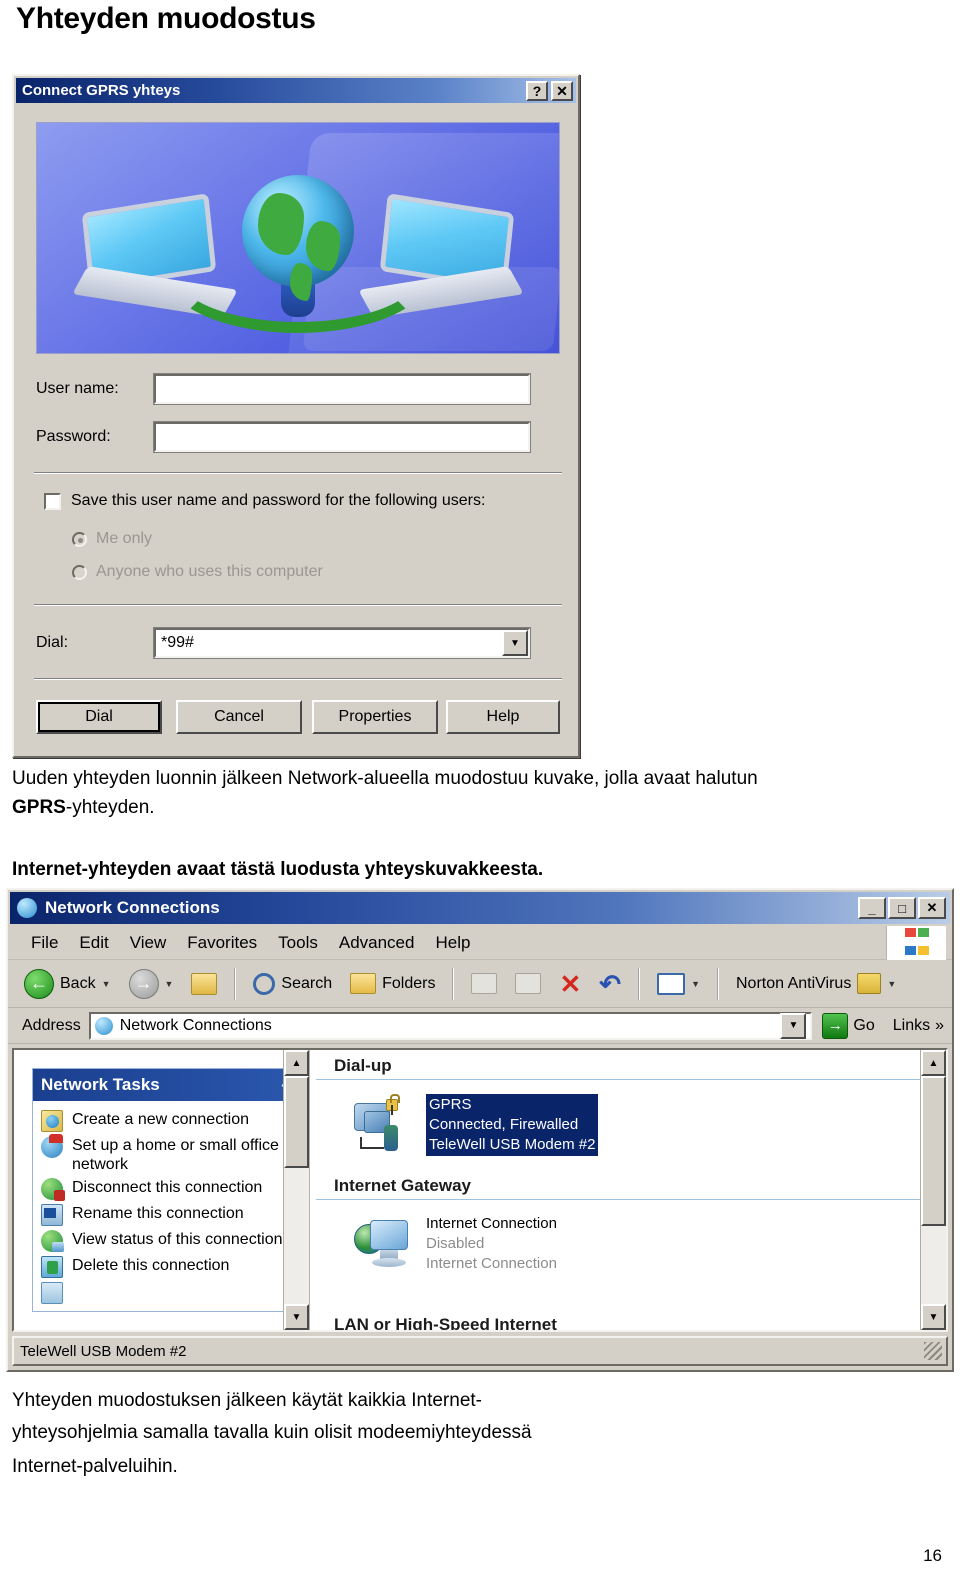 This screenshot has width=960, height=1576. Describe the element at coordinates (165, 1121) in the screenshot. I see `sidebar-item-create-connection: Create a new connection` at that location.